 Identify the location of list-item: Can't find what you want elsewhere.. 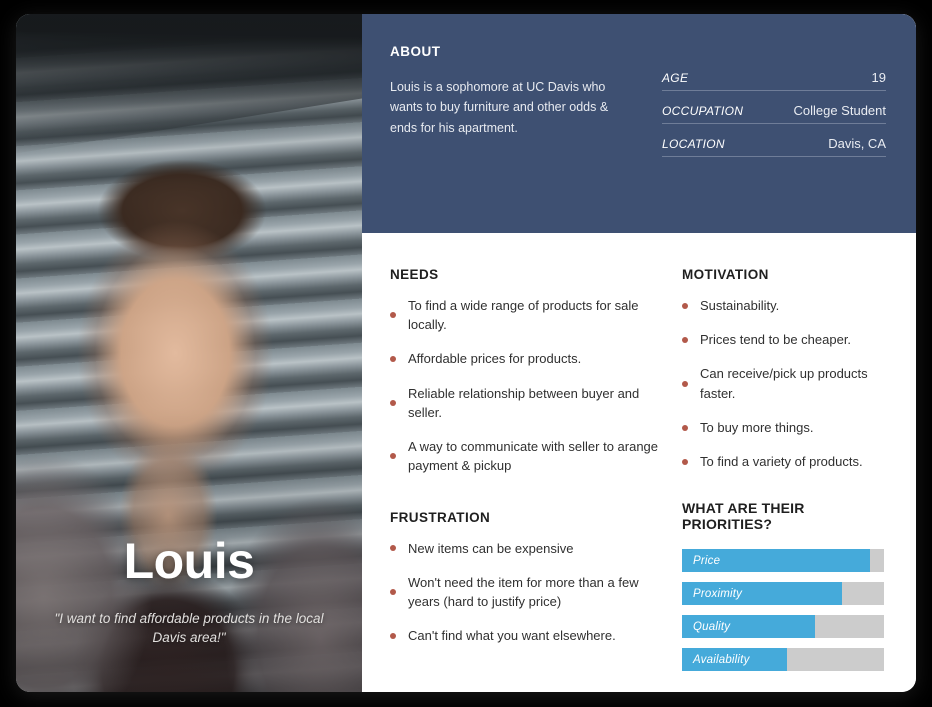
(524, 635).